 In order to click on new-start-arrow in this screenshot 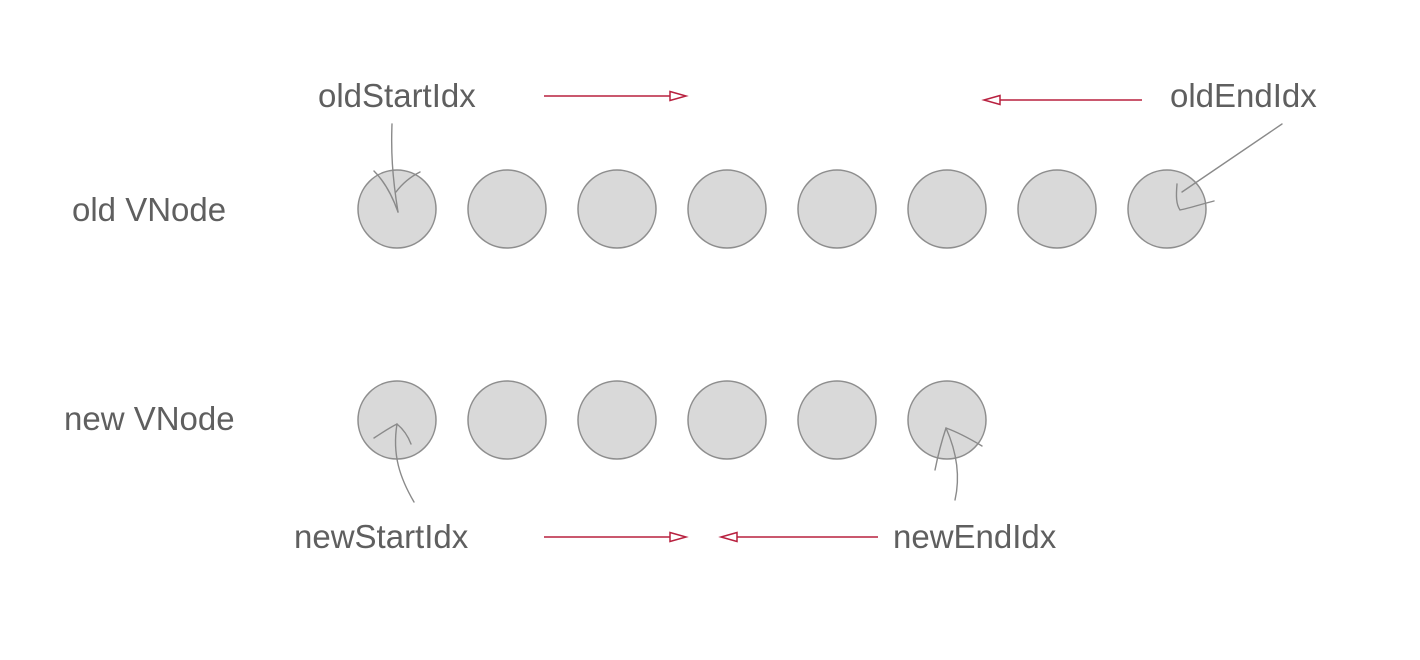, I will do `click(616, 537)`.